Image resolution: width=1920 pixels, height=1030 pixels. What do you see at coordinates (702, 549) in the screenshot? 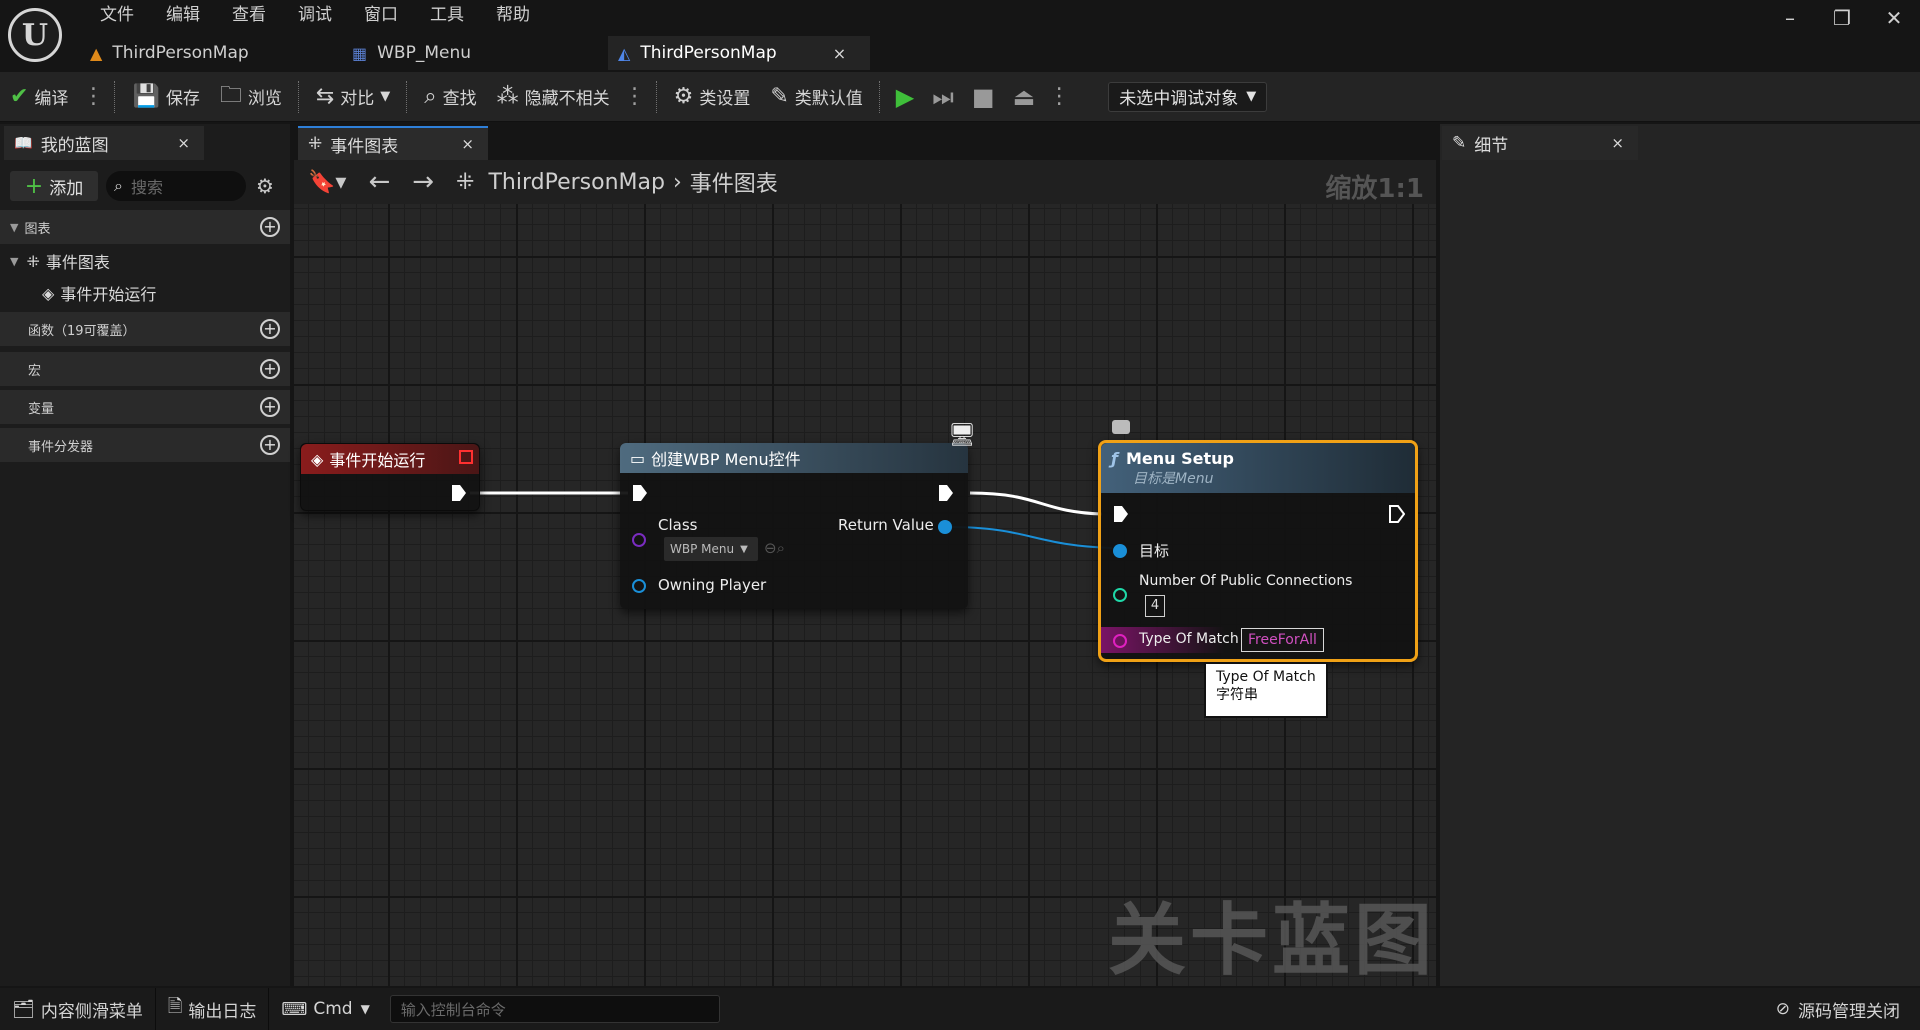
I see `class-dropdown-value: WBP Menu` at bounding box center [702, 549].